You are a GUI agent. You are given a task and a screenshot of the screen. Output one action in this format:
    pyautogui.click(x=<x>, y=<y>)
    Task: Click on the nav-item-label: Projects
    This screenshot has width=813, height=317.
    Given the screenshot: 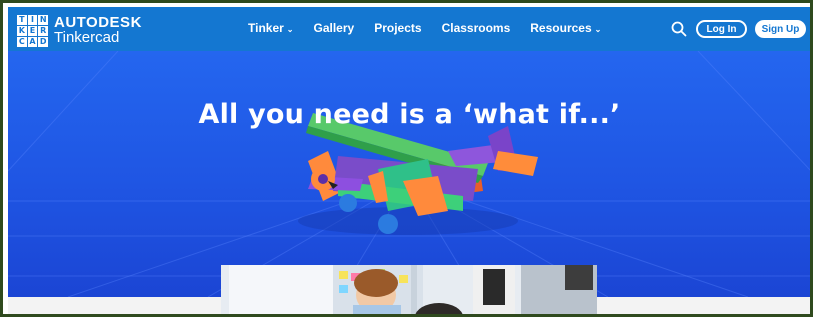 What is the action you would take?
    pyautogui.click(x=398, y=28)
    